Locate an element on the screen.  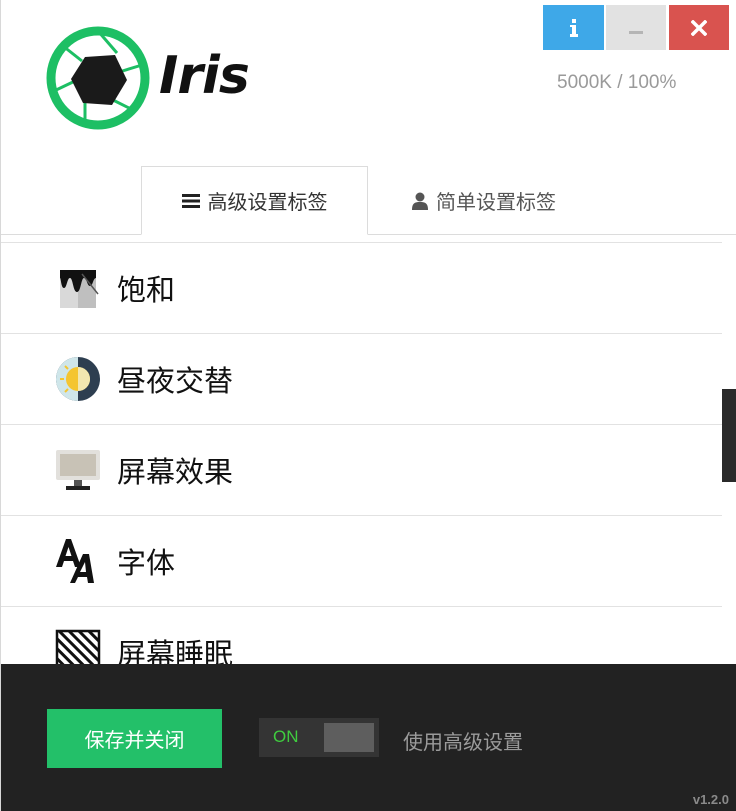
menu-item-label: 字体 is located at coordinates (146, 563).